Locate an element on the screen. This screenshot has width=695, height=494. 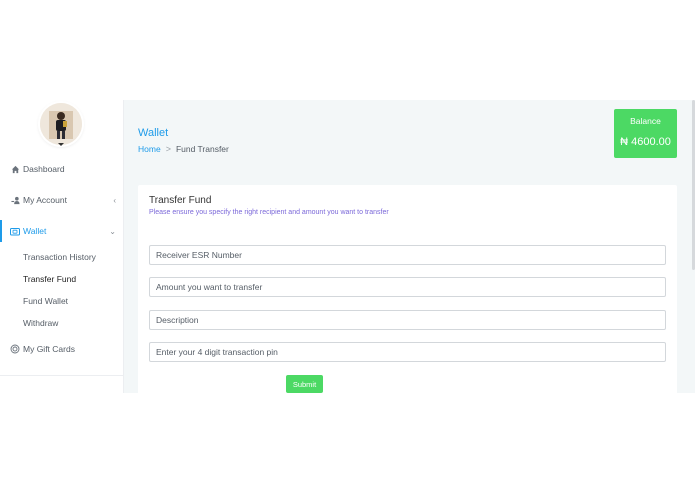
sidebar-item-my-gift-cards: My Gift Cards is located at coordinates (62, 349).